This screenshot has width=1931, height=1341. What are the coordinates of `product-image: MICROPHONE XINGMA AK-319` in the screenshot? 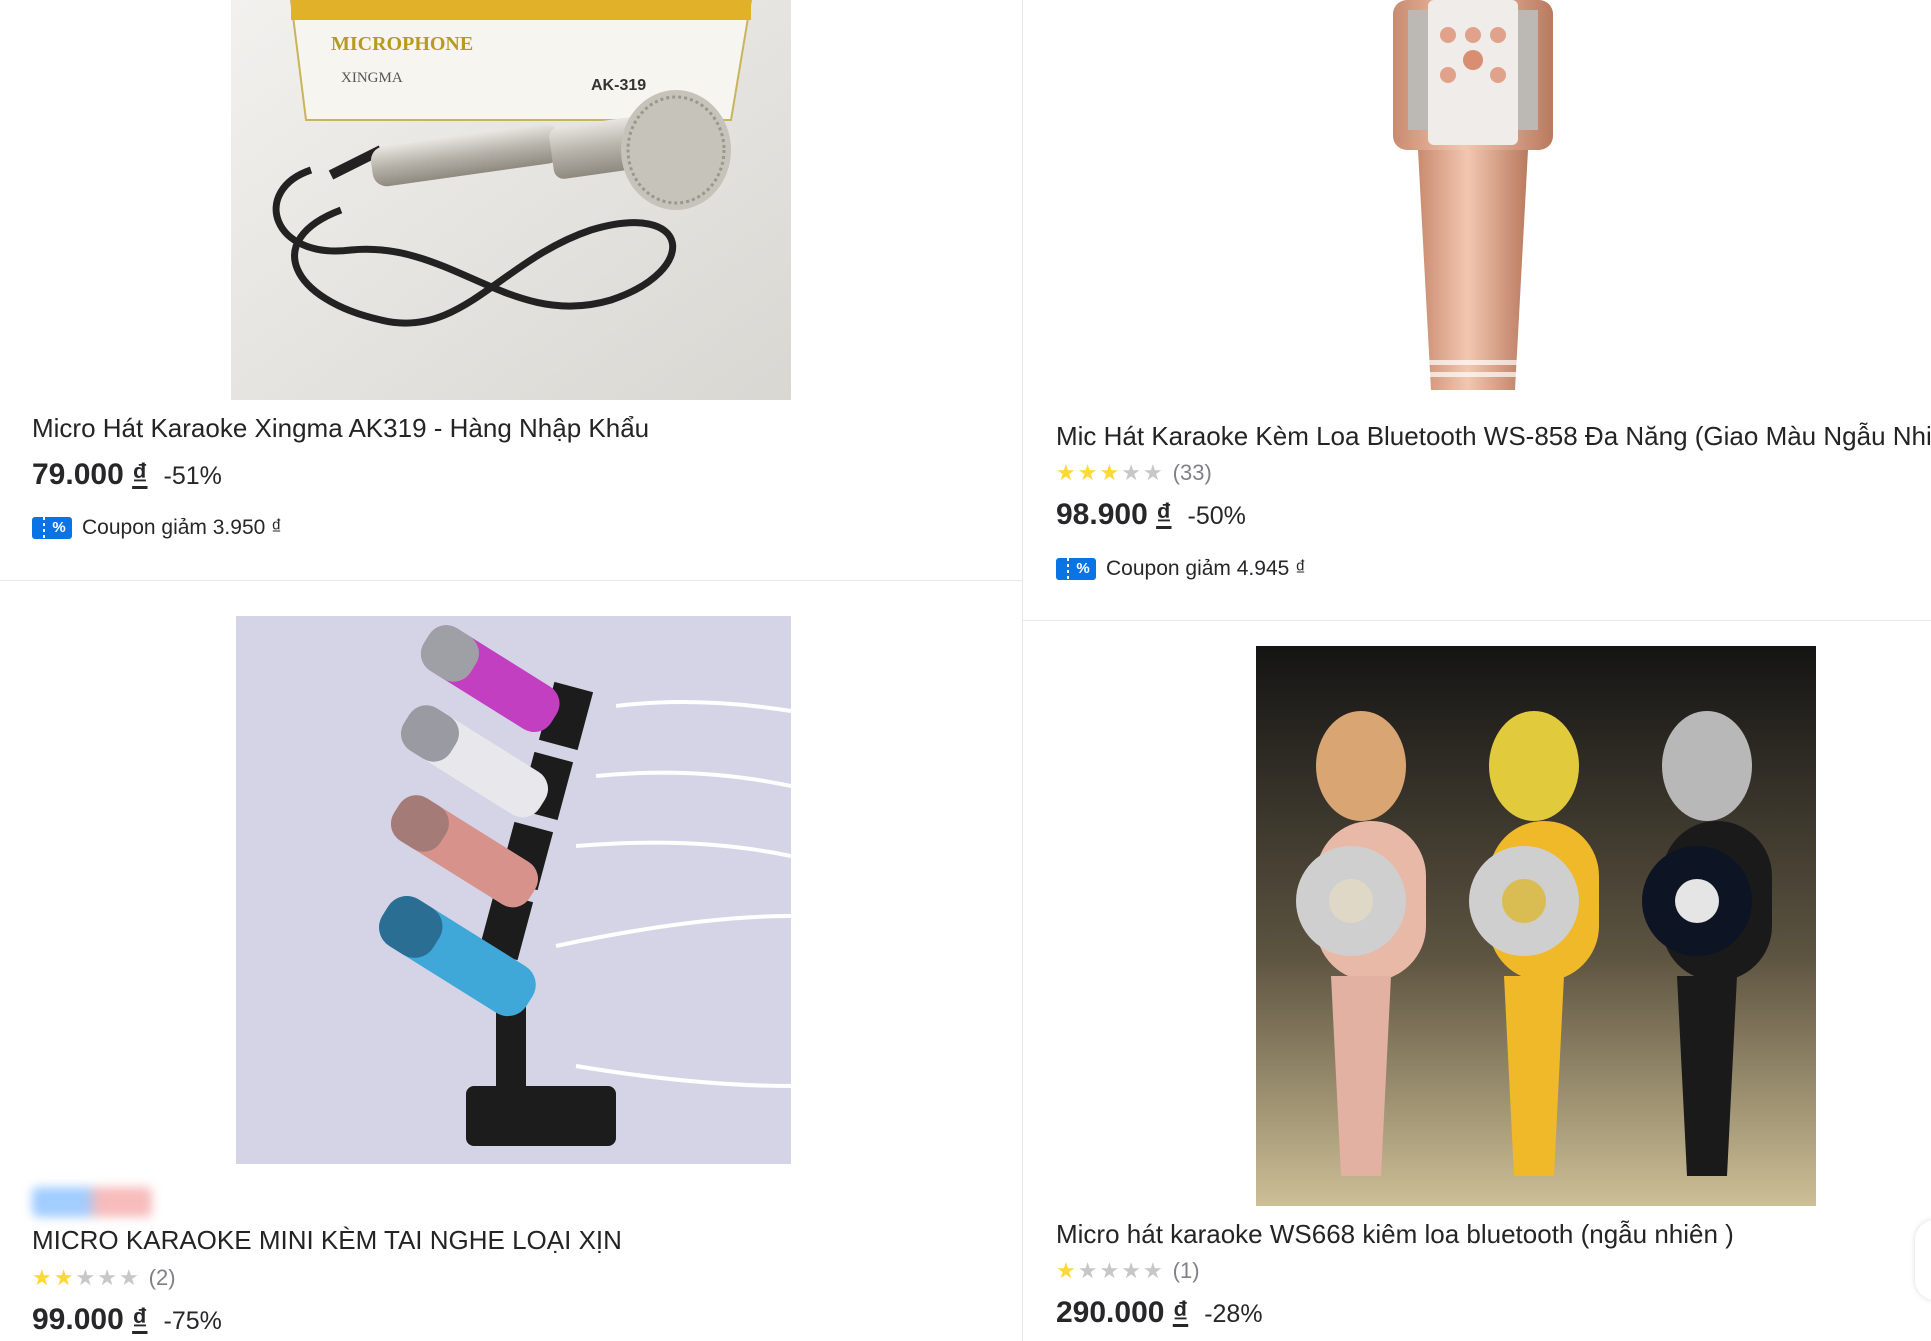 It's located at (511, 200).